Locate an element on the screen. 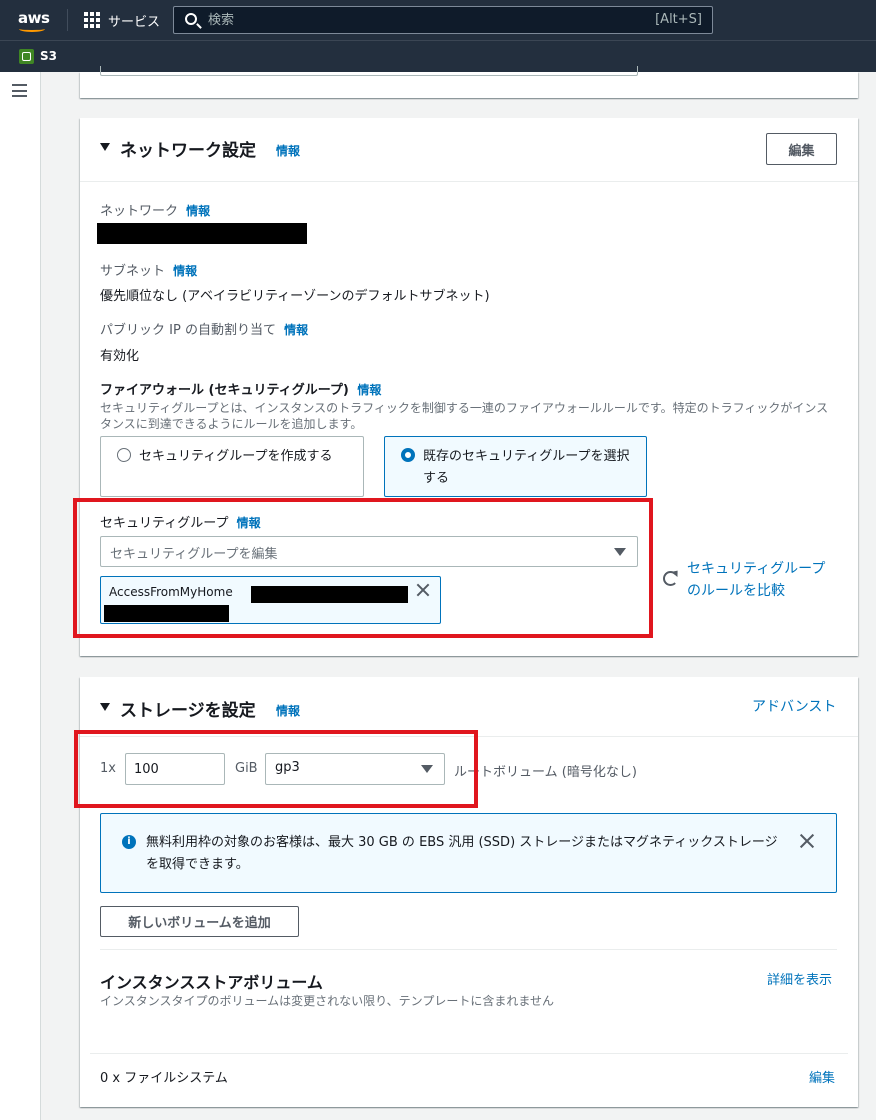 Image resolution: width=876 pixels, height=1120 pixels. global-search: [Alt+S] is located at coordinates (443, 20).